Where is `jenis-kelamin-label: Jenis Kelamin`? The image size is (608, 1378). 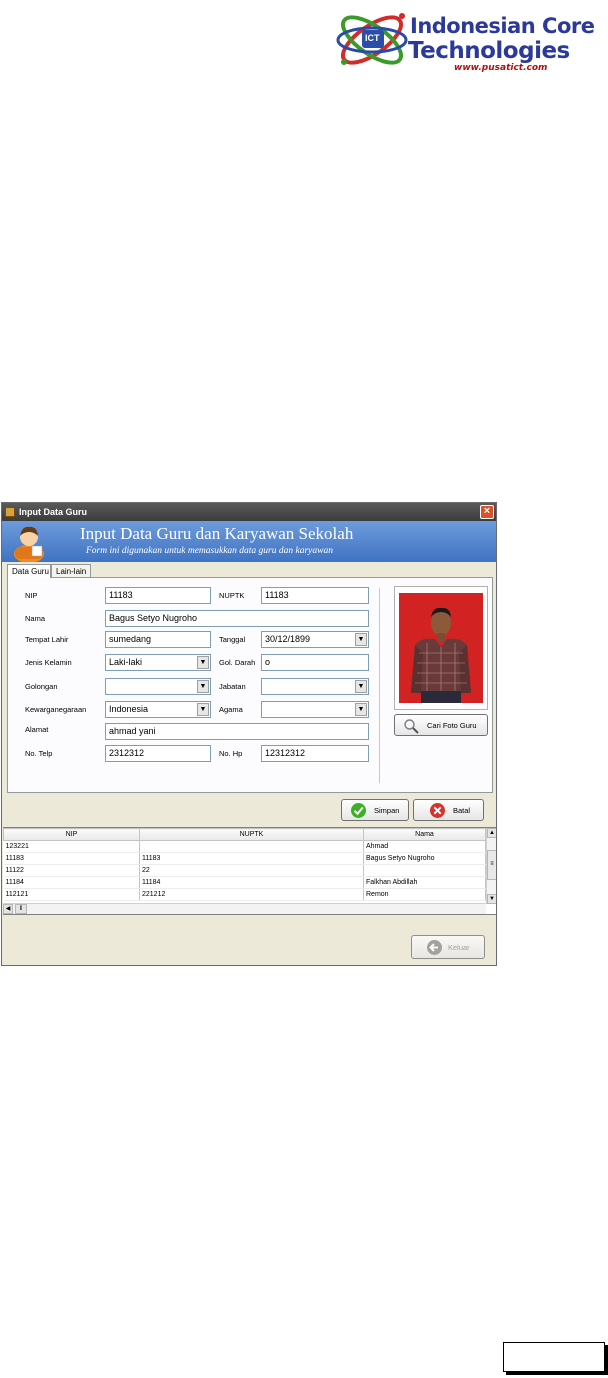
jenis-kelamin-label: Jenis Kelamin is located at coordinates (48, 662).